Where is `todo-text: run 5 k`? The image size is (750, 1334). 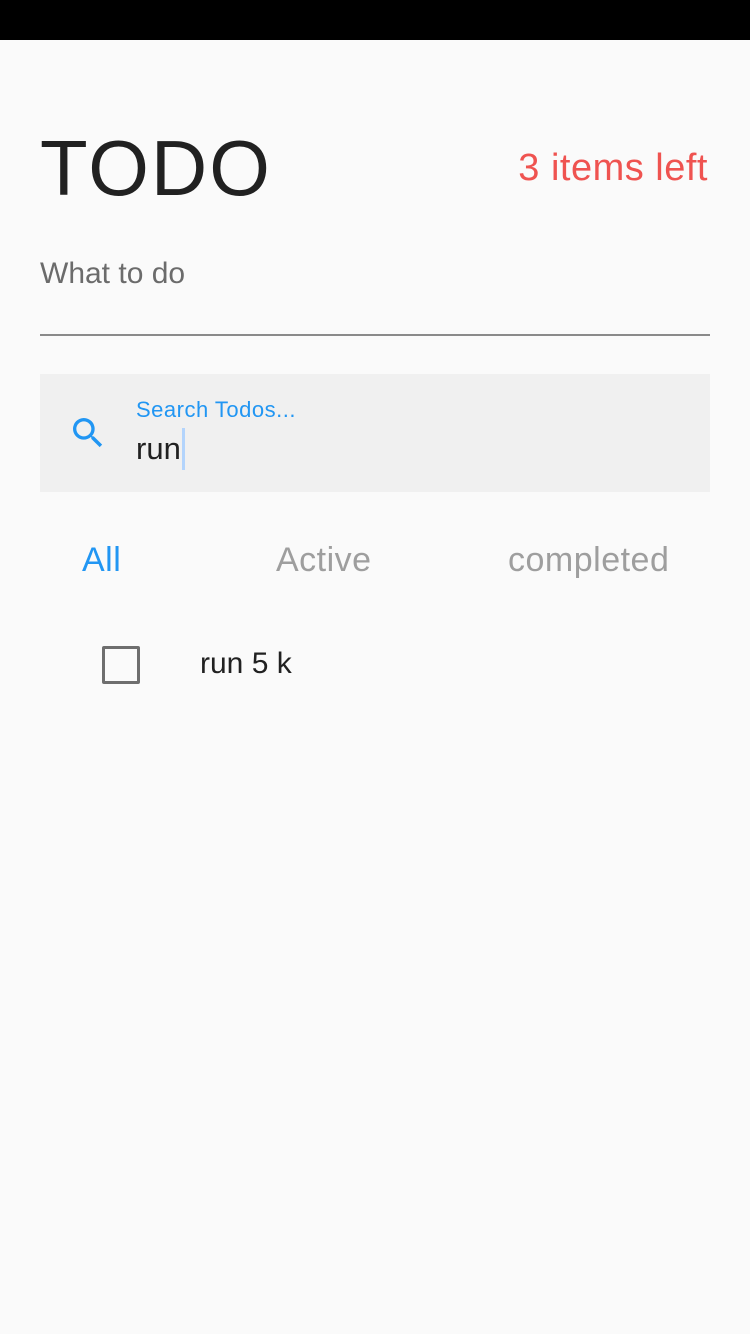 todo-text: run 5 k is located at coordinates (246, 663).